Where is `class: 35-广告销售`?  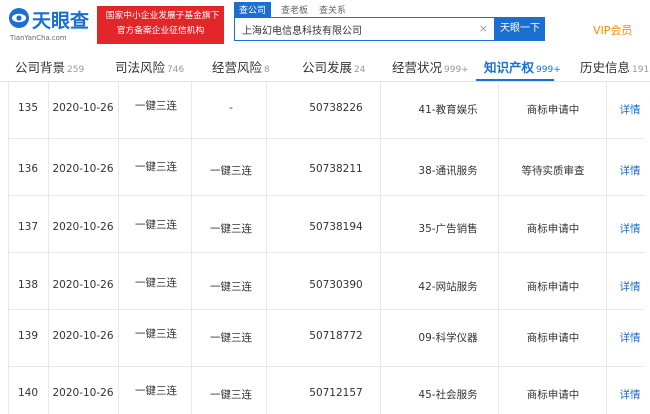
class: 35-广告销售 is located at coordinates (448, 229).